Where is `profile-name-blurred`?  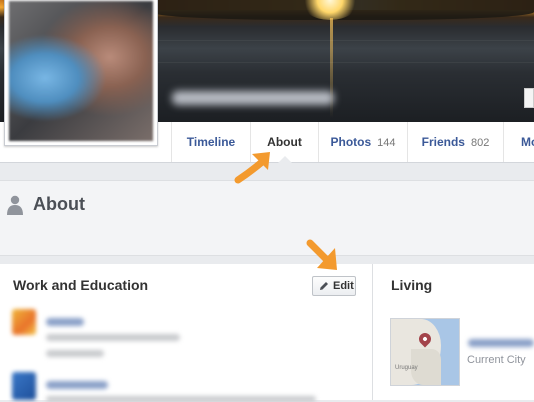 profile-name-blurred is located at coordinates (253, 98).